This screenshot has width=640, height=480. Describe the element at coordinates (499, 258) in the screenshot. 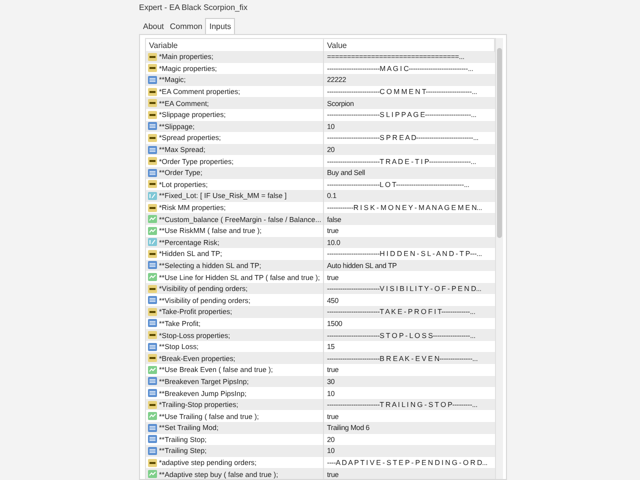

I see `scrollbar` at that location.